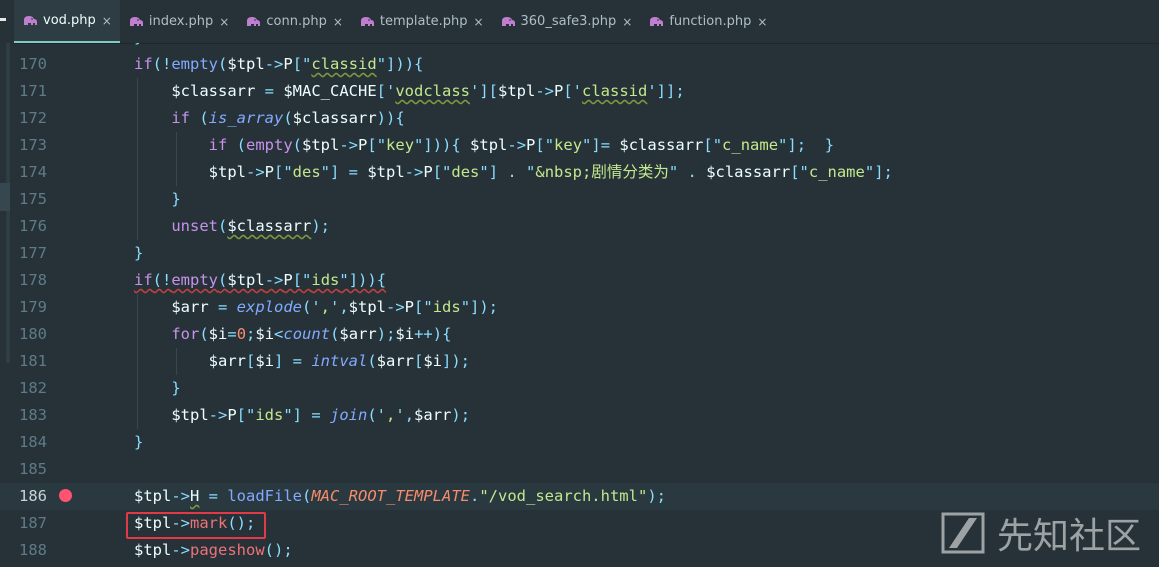  I want to click on line-number: 184, so click(30, 442).